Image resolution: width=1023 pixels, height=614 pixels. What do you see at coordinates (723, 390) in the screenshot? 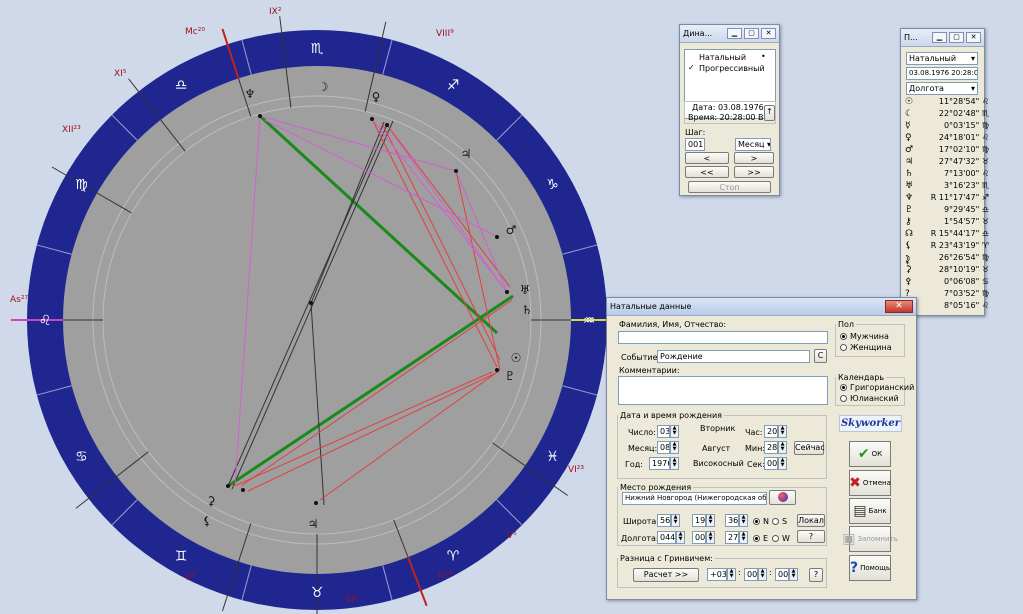
I see `comment-textarea` at bounding box center [723, 390].